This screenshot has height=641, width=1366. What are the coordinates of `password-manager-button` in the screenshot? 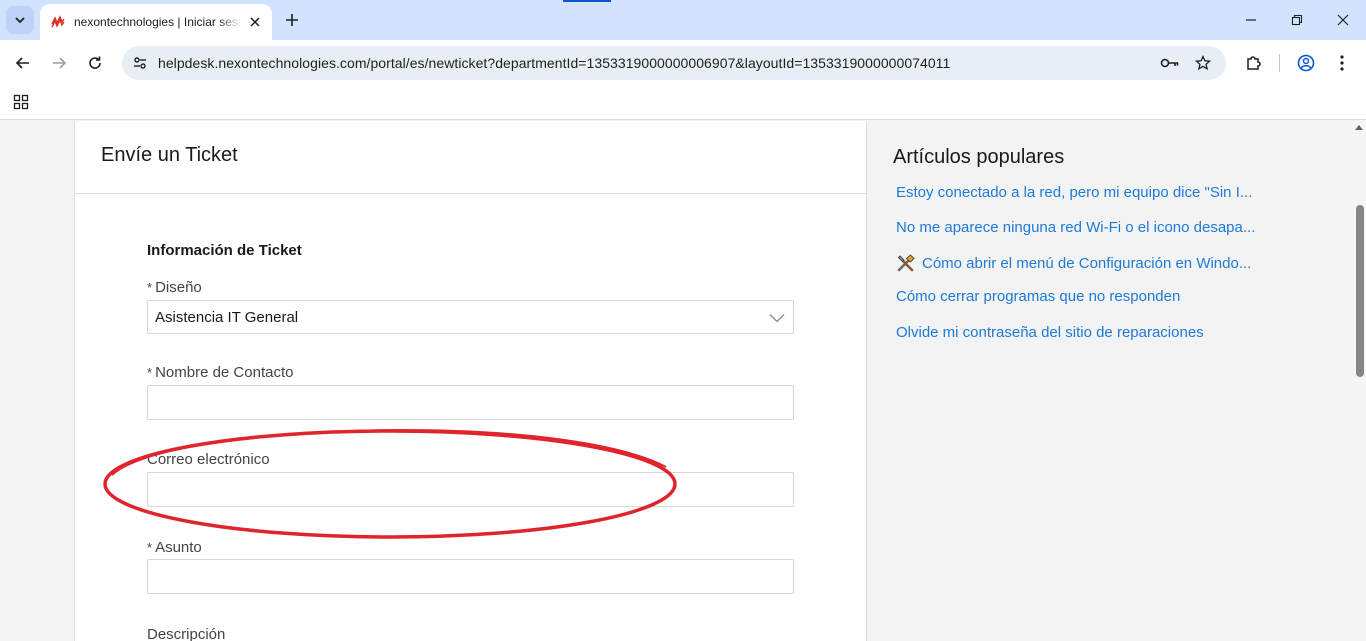 It's located at (1170, 63).